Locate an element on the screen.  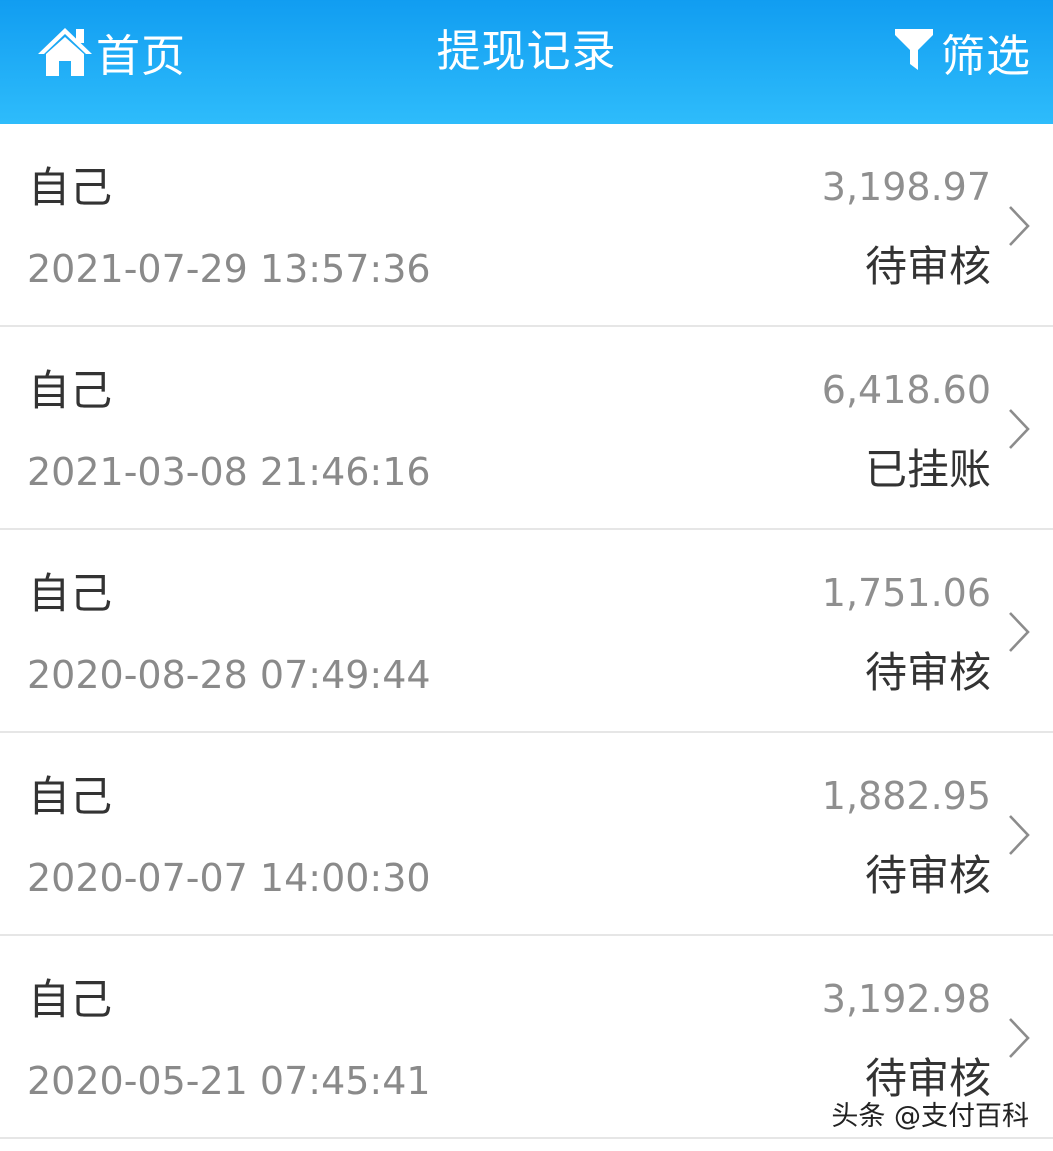
watermark: 头条 @支付百科 is located at coordinates (930, 1116).